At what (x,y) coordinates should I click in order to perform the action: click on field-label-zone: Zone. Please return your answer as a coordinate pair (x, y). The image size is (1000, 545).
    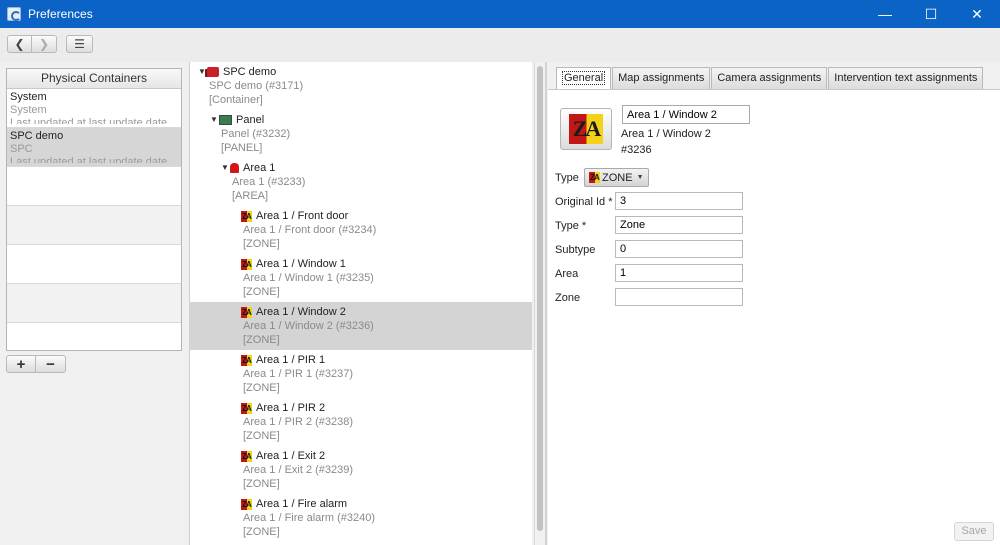
    Looking at the image, I should click on (568, 298).